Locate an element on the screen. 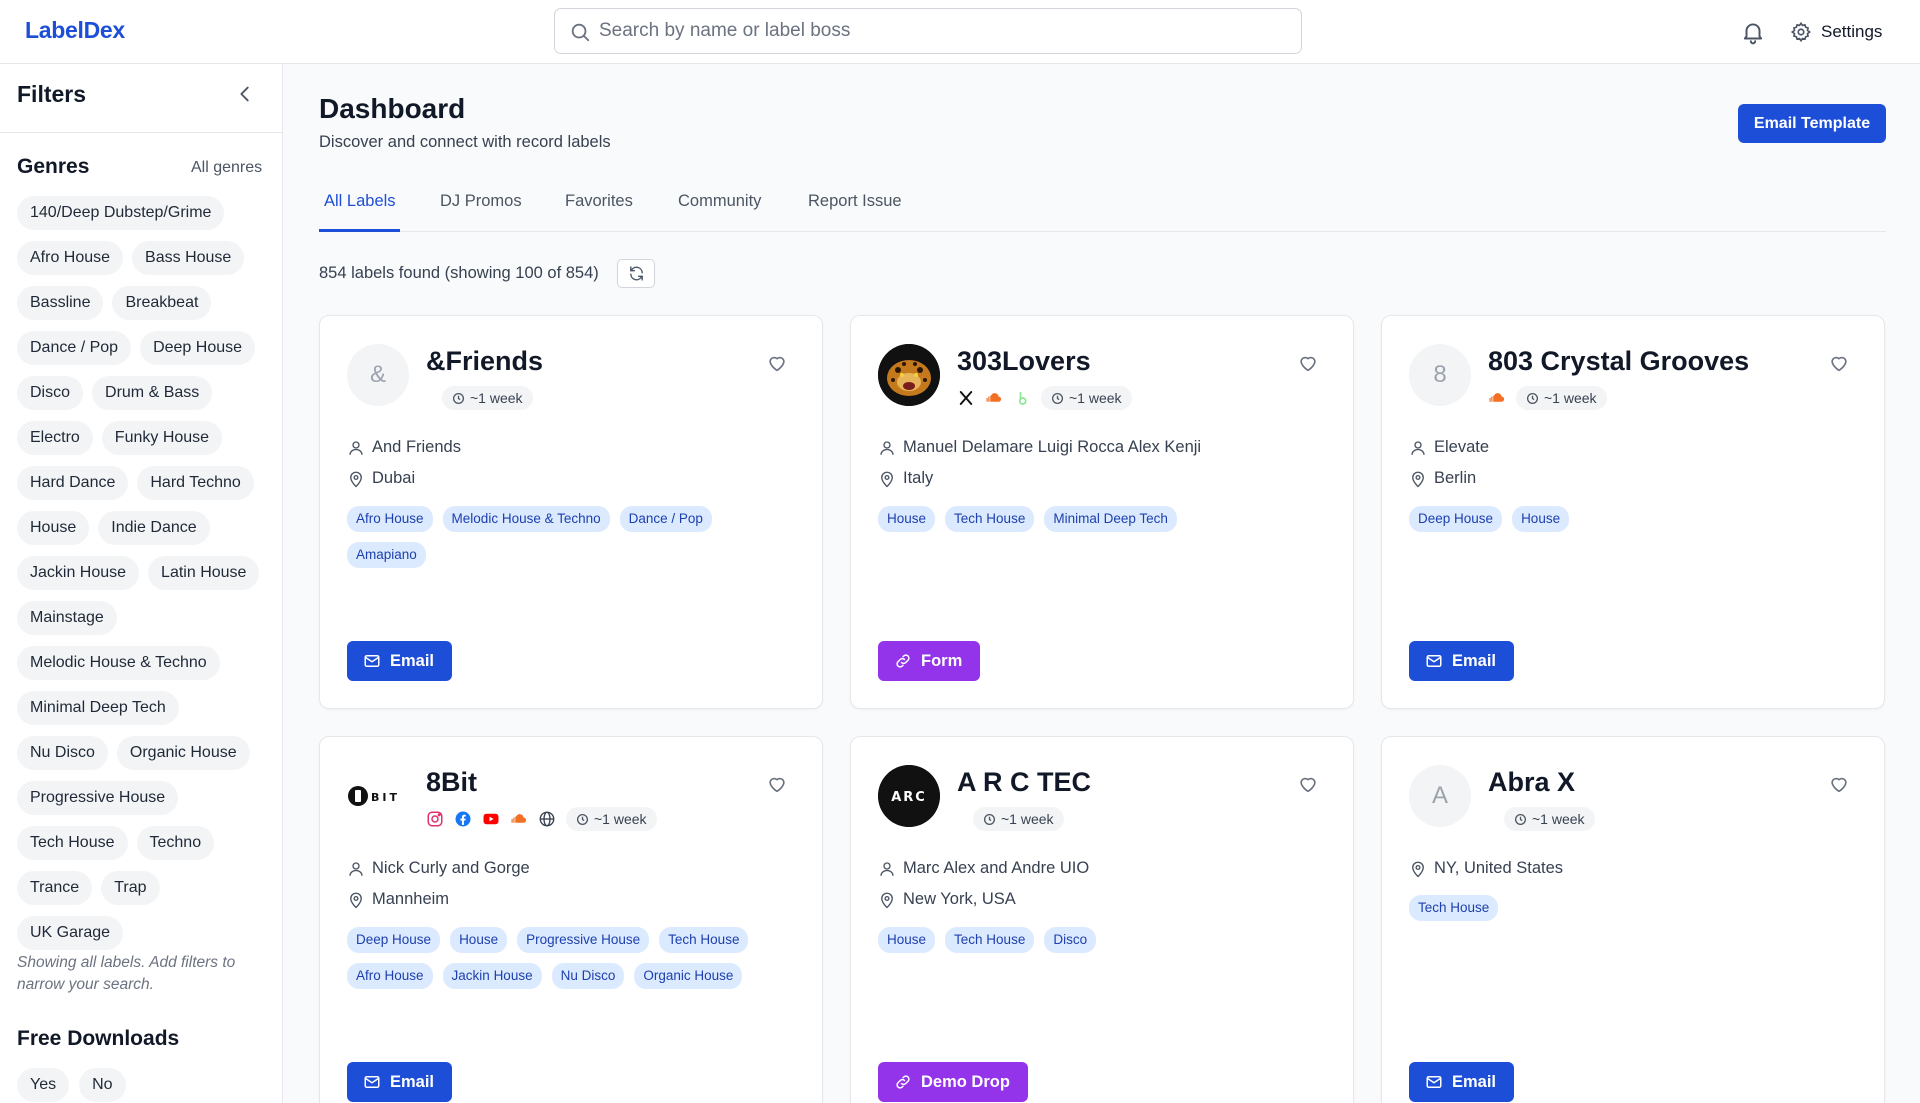 The image size is (1920, 1103). genre-chip: Hard Dance is located at coordinates (73, 483).